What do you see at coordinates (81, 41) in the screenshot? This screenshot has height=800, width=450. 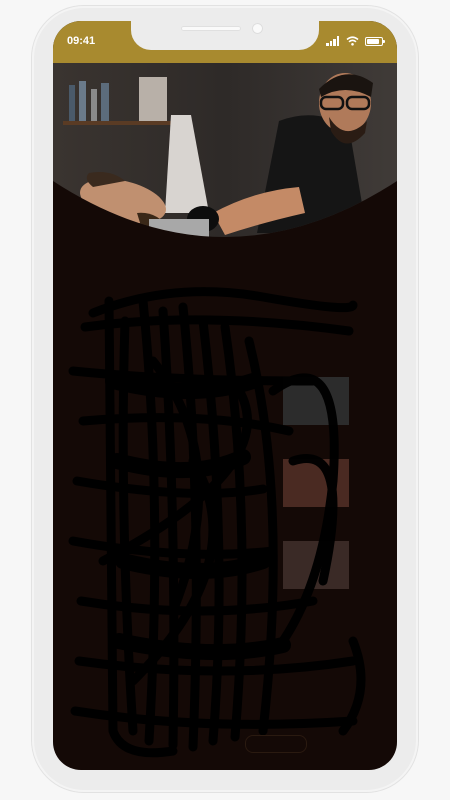 I see `status-time: 09:41` at bounding box center [81, 41].